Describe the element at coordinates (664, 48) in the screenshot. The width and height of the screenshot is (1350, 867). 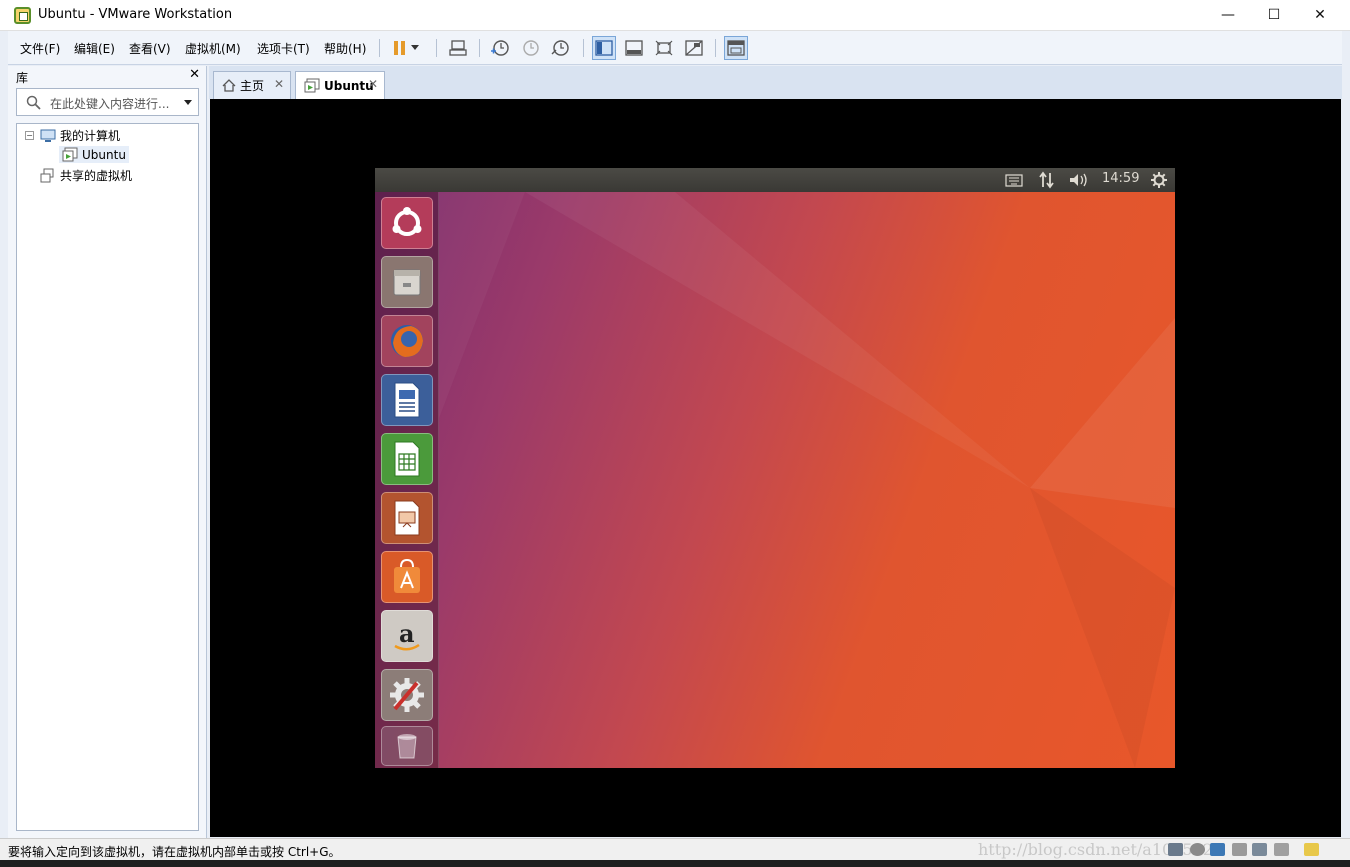
I see `full-screen-icon` at that location.